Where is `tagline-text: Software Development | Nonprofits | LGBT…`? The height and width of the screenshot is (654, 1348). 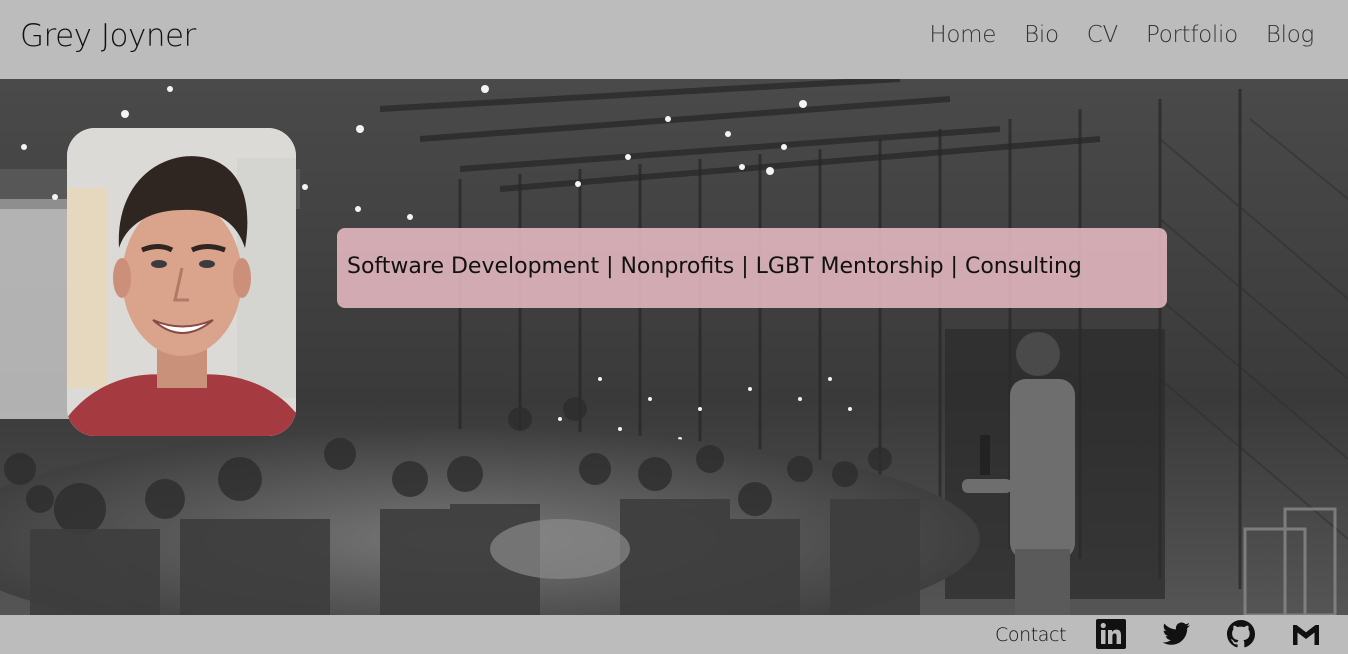 tagline-text: Software Development | Nonprofits | LGBT… is located at coordinates (714, 266).